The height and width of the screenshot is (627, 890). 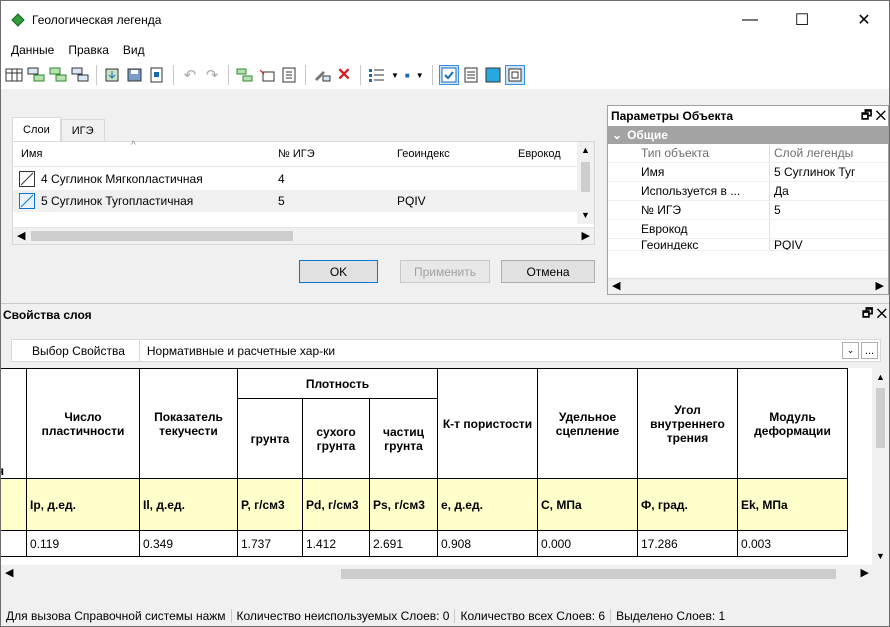 What do you see at coordinates (14, 75) in the screenshot?
I see `table-icon` at bounding box center [14, 75].